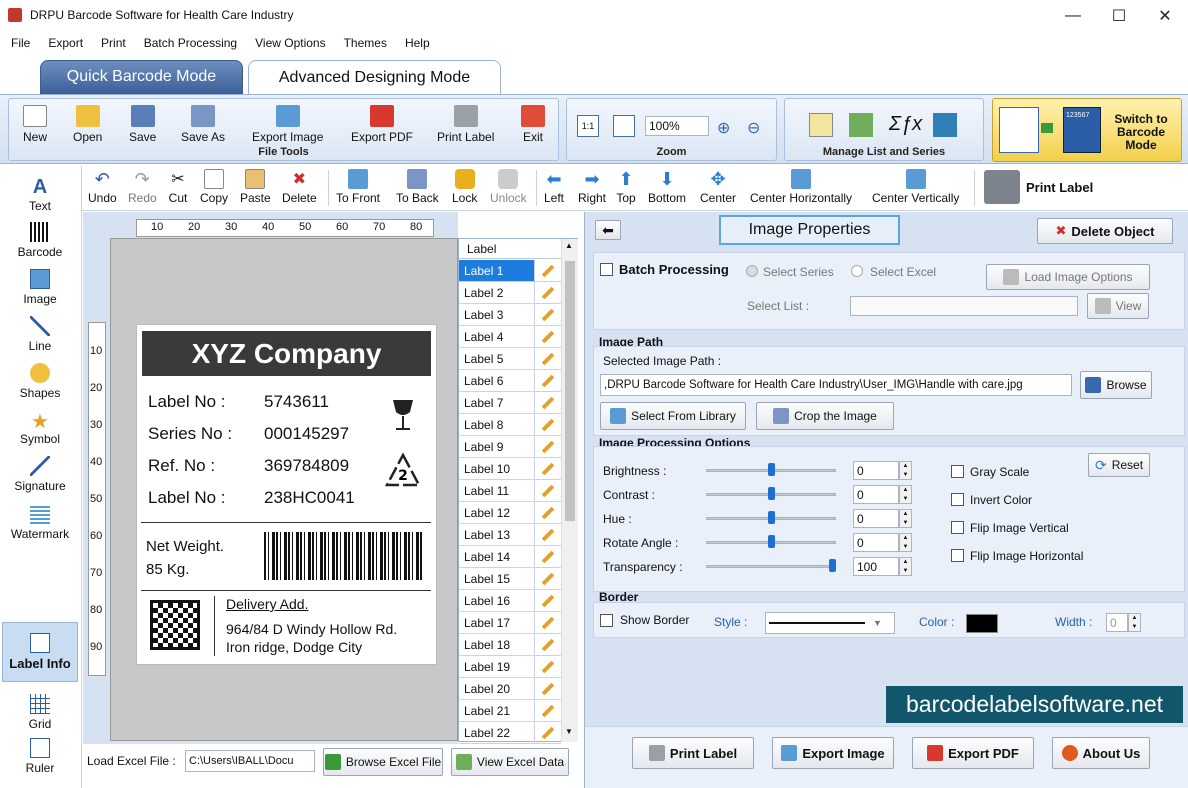  Describe the element at coordinates (382, 124) in the screenshot. I see `export-pdf-button: Export PDF` at that location.